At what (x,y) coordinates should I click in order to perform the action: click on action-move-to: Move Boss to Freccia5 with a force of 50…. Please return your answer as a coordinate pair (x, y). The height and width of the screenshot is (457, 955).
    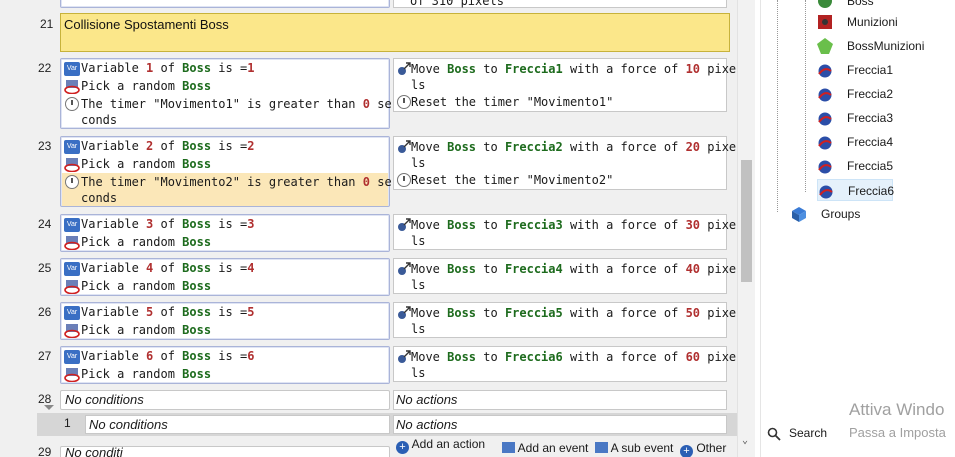
    Looking at the image, I should click on (573, 321).